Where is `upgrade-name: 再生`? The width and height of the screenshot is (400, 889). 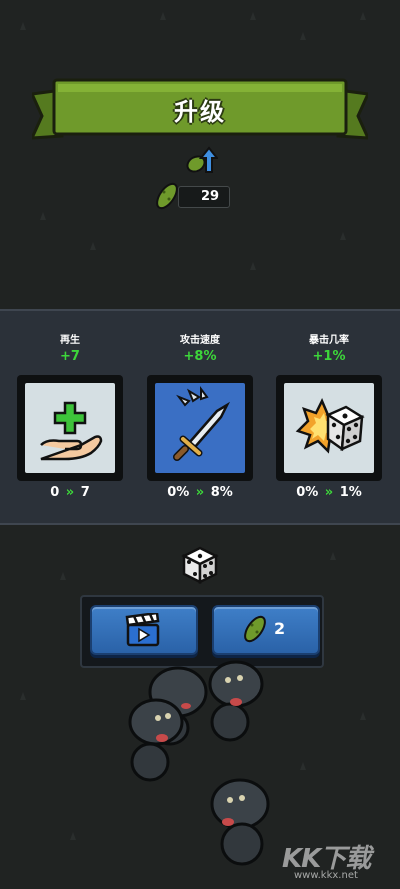 upgrade-name: 再生 is located at coordinates (70, 340).